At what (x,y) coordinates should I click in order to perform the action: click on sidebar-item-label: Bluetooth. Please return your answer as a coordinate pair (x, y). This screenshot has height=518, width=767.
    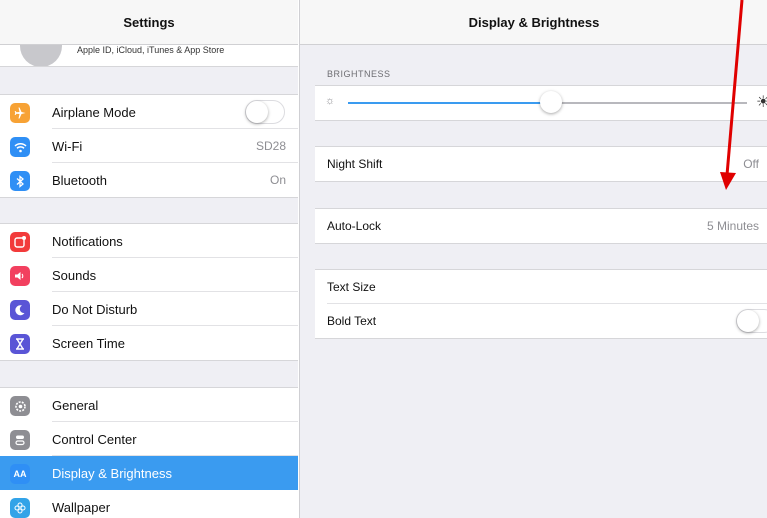
    Looking at the image, I should click on (79, 180).